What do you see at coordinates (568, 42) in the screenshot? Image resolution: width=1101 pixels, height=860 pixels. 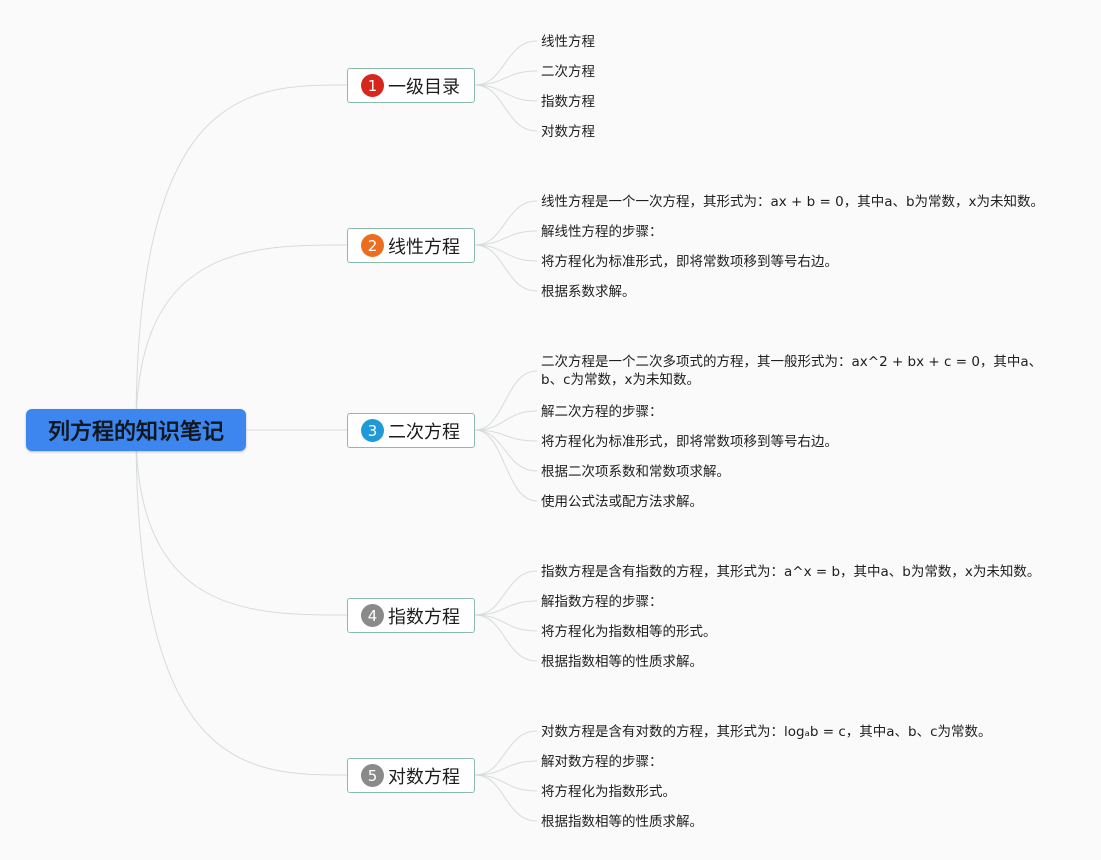 I see `leaf-topic: 线性方程` at bounding box center [568, 42].